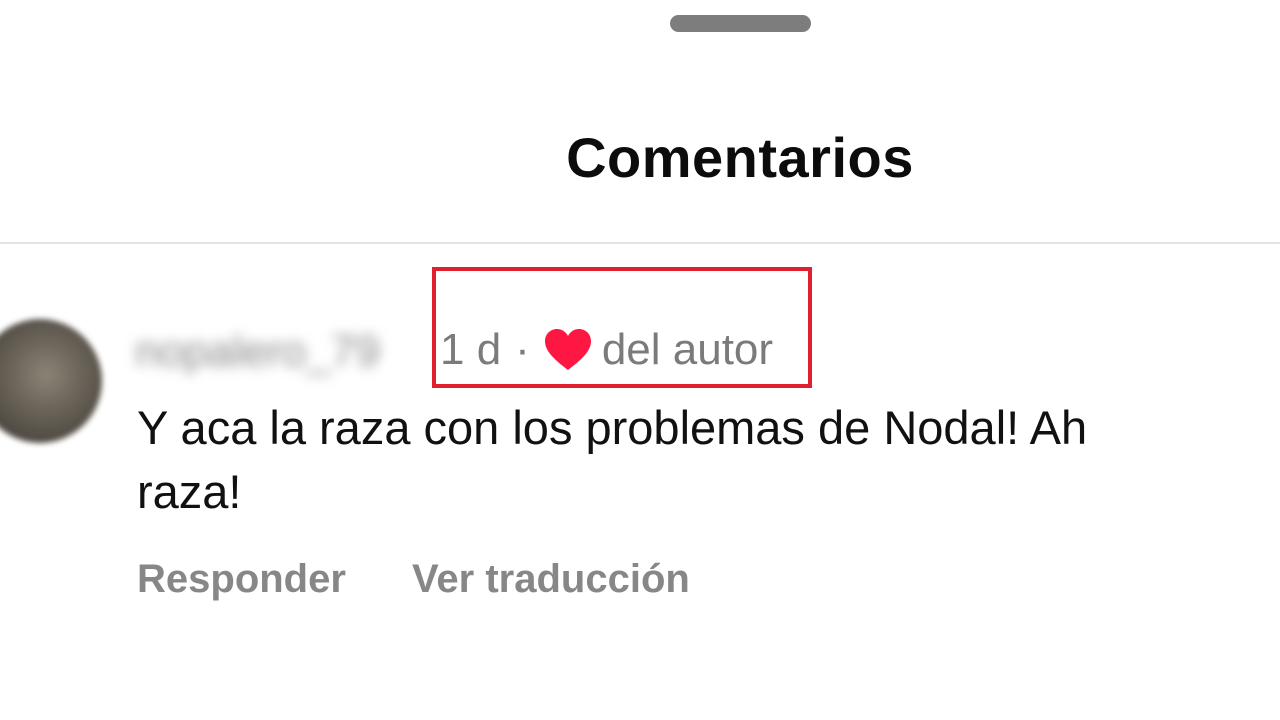  What do you see at coordinates (551, 579) in the screenshot?
I see `see-translation-button: Ver traducción` at bounding box center [551, 579].